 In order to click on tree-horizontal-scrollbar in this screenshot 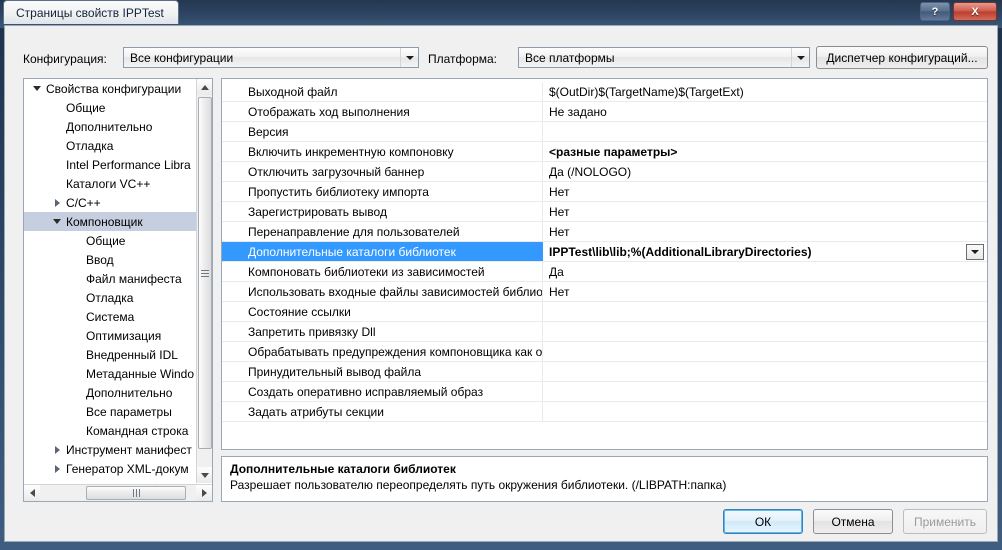, I will do `click(118, 492)`.